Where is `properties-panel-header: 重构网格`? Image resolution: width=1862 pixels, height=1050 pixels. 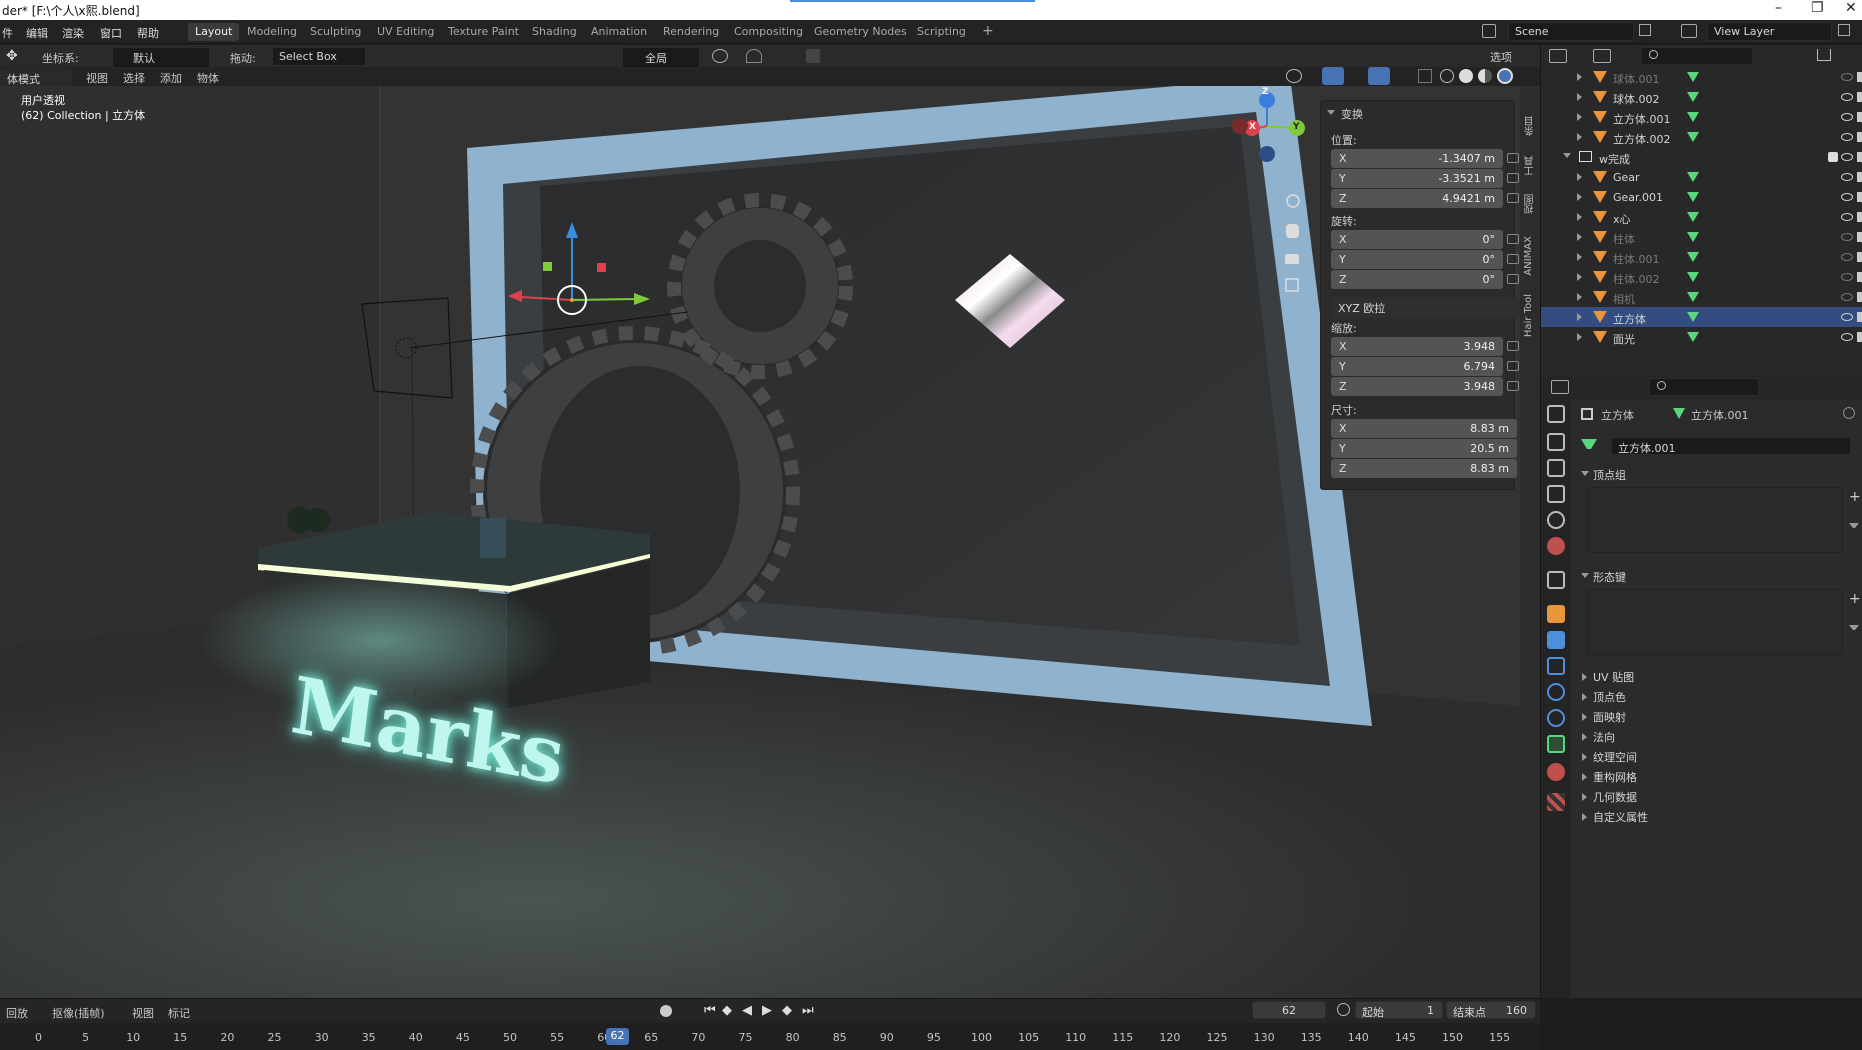 properties-panel-header: 重构网格 is located at coordinates (1615, 777).